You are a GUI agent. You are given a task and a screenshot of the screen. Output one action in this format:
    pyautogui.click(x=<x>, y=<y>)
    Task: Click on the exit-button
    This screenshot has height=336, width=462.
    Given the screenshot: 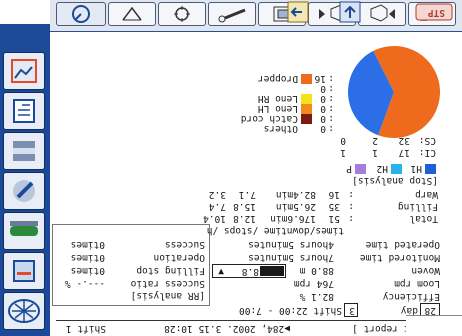 What is the action you would take?
    pyautogui.click(x=298, y=12)
    